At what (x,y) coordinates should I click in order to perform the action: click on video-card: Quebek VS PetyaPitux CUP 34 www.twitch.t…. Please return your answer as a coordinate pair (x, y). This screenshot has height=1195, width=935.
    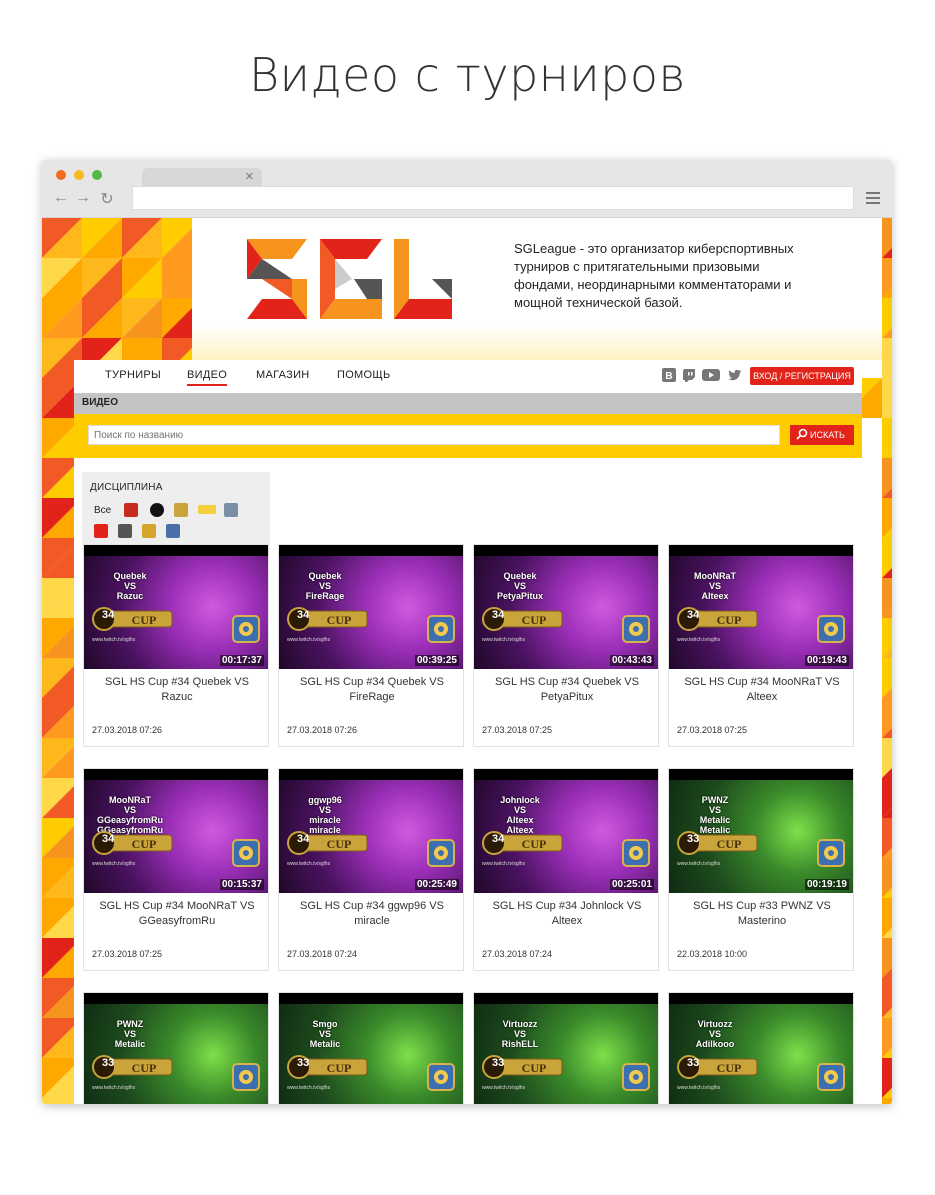
    Looking at the image, I should click on (566, 645).